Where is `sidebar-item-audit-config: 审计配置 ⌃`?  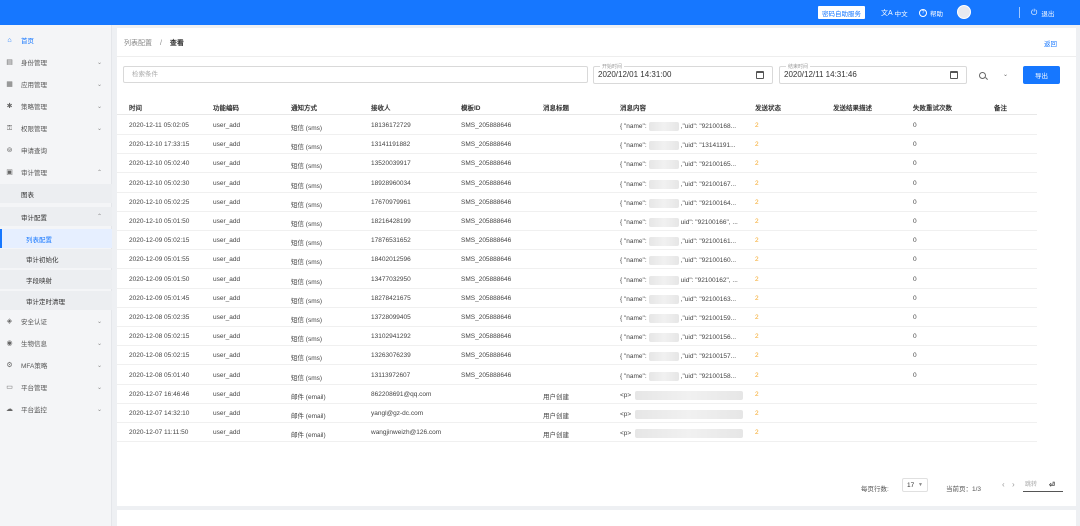 sidebar-item-audit-config: 审计配置 ⌃ is located at coordinates (56, 216).